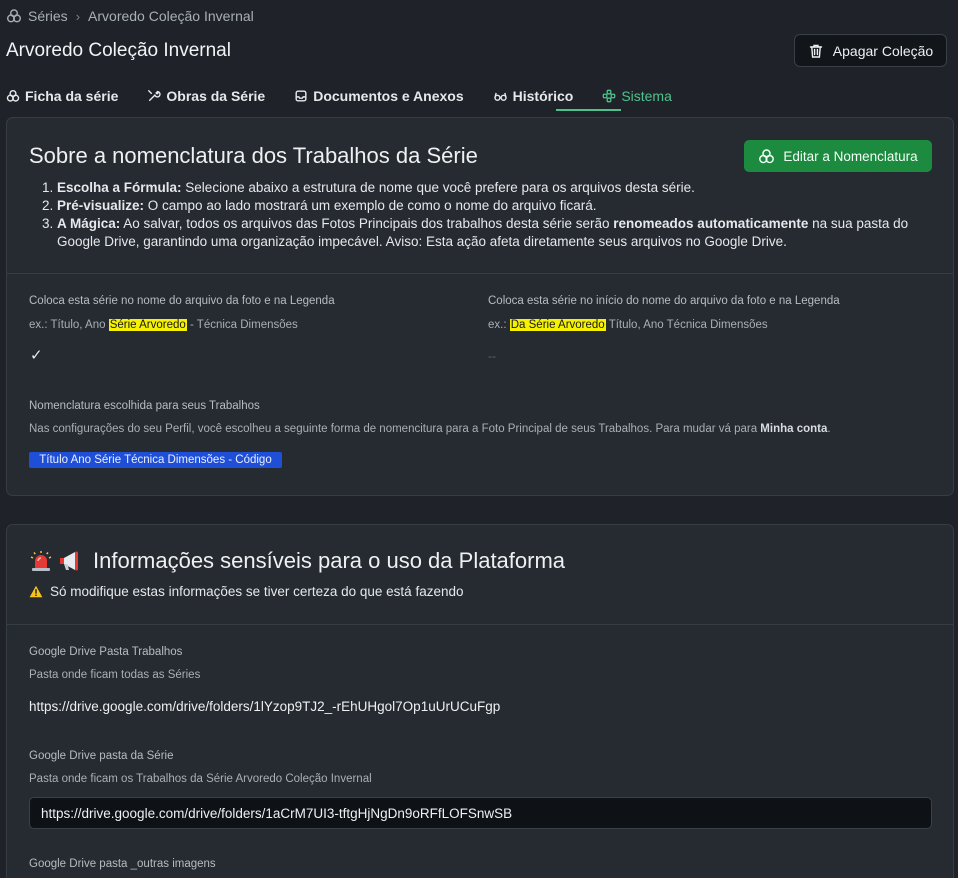 The height and width of the screenshot is (878, 958). Describe the element at coordinates (499, 325) in the screenshot. I see `example-prefix: ex.:` at that location.